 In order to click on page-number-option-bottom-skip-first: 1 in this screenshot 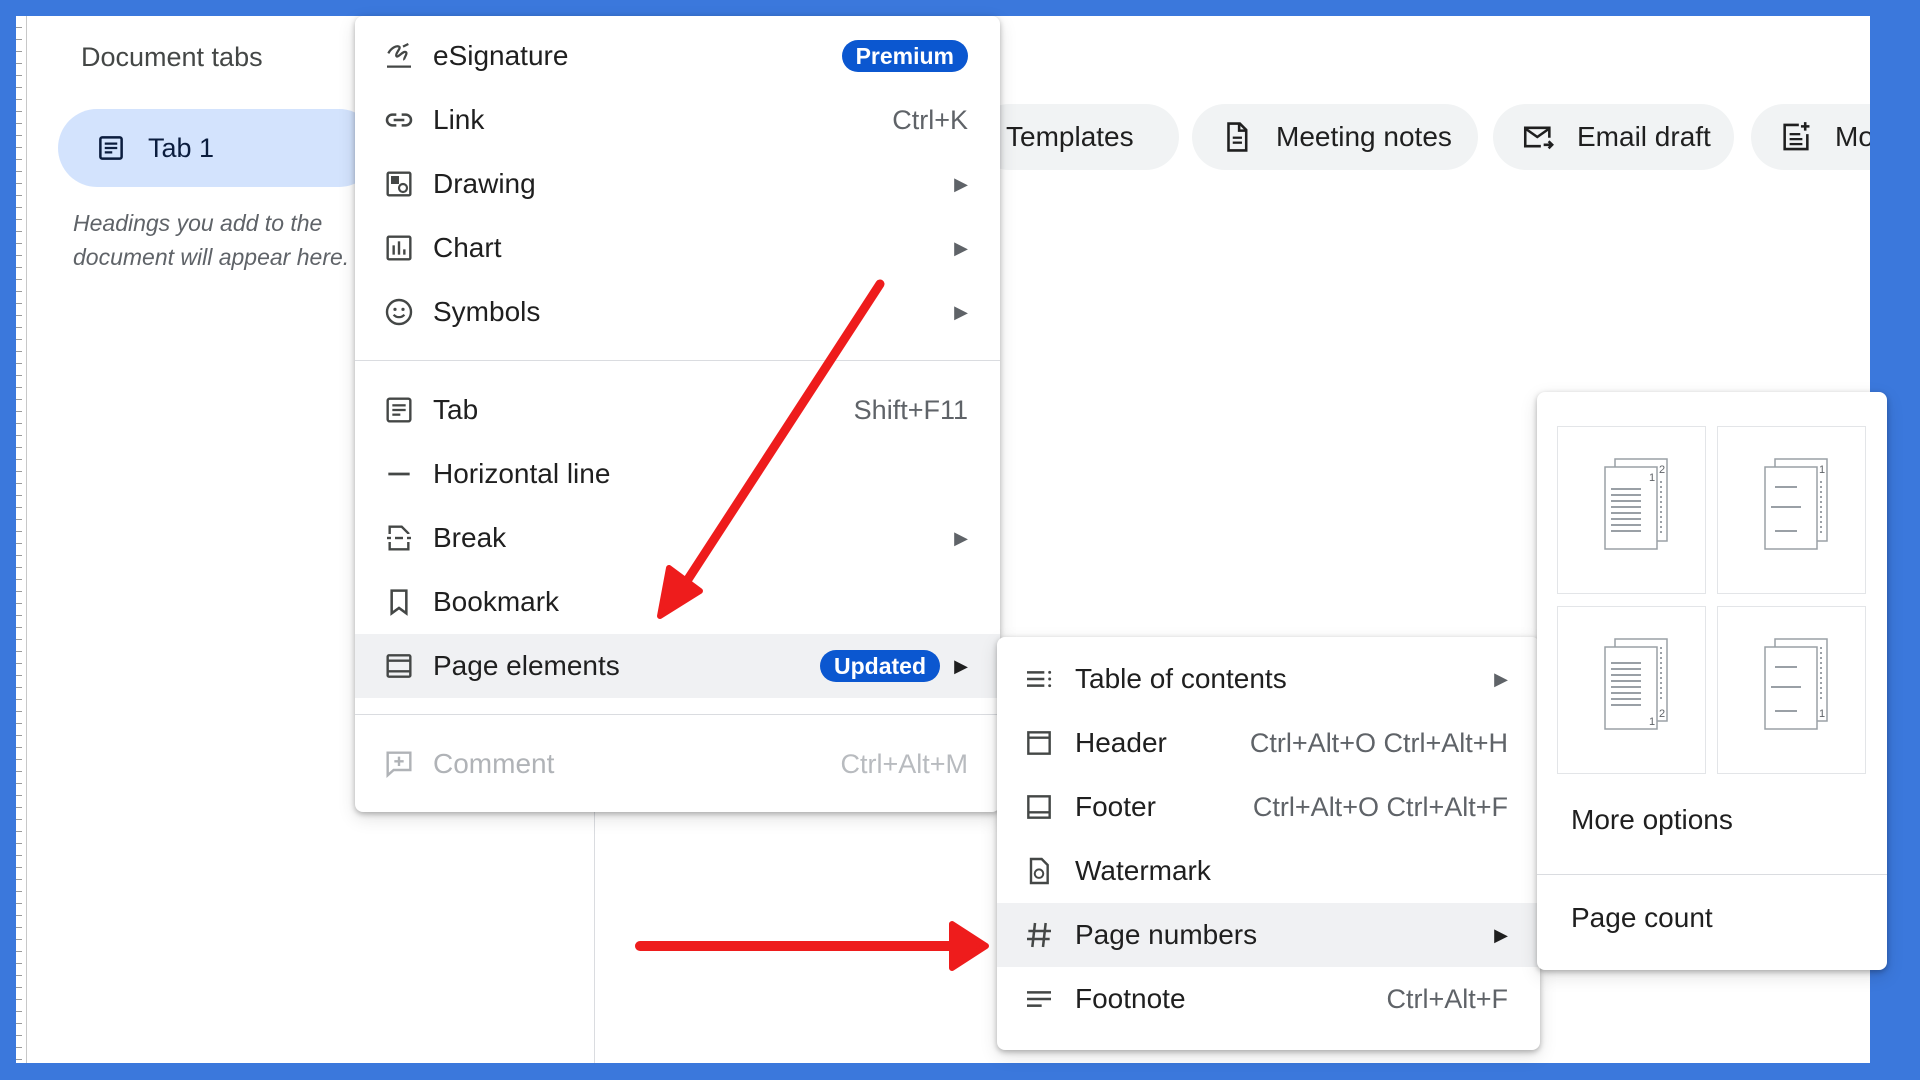, I will do `click(1791, 690)`.